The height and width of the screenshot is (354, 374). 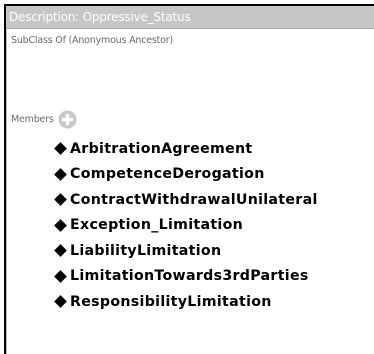 I want to click on member-item: CompetenceDerogation, so click(x=185, y=175).